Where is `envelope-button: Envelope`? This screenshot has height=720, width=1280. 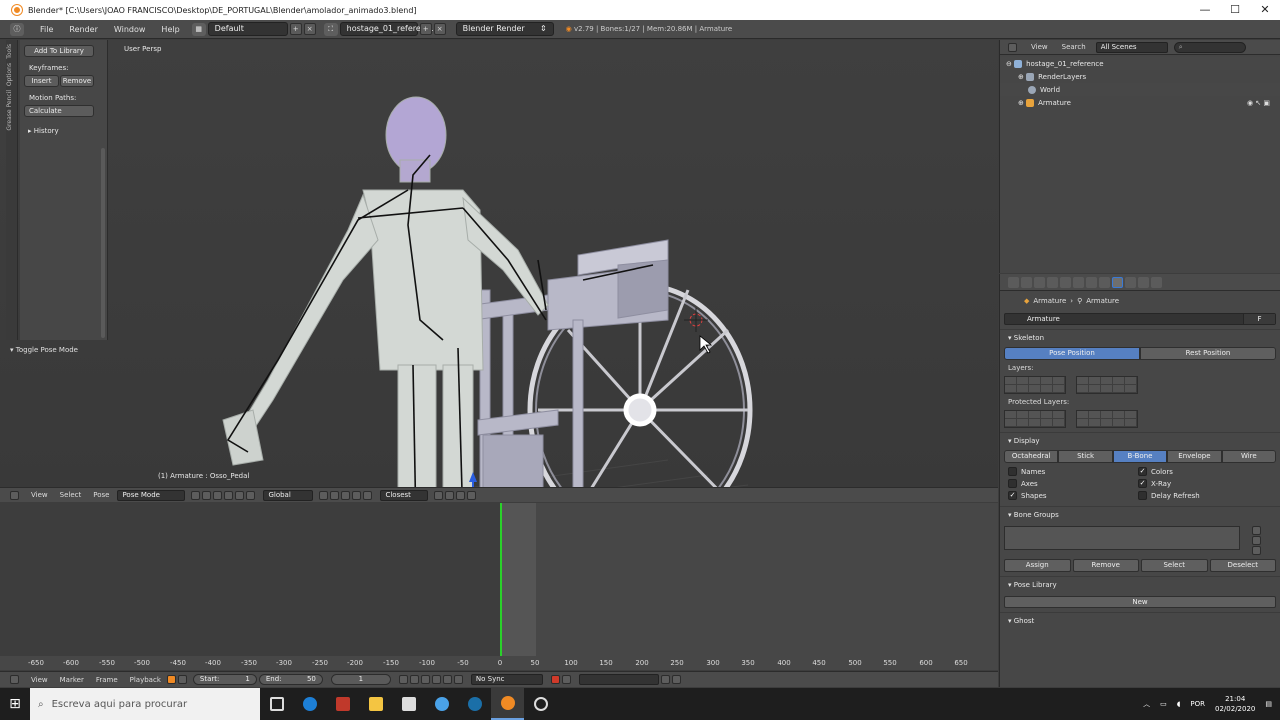
envelope-button: Envelope is located at coordinates (1194, 456).